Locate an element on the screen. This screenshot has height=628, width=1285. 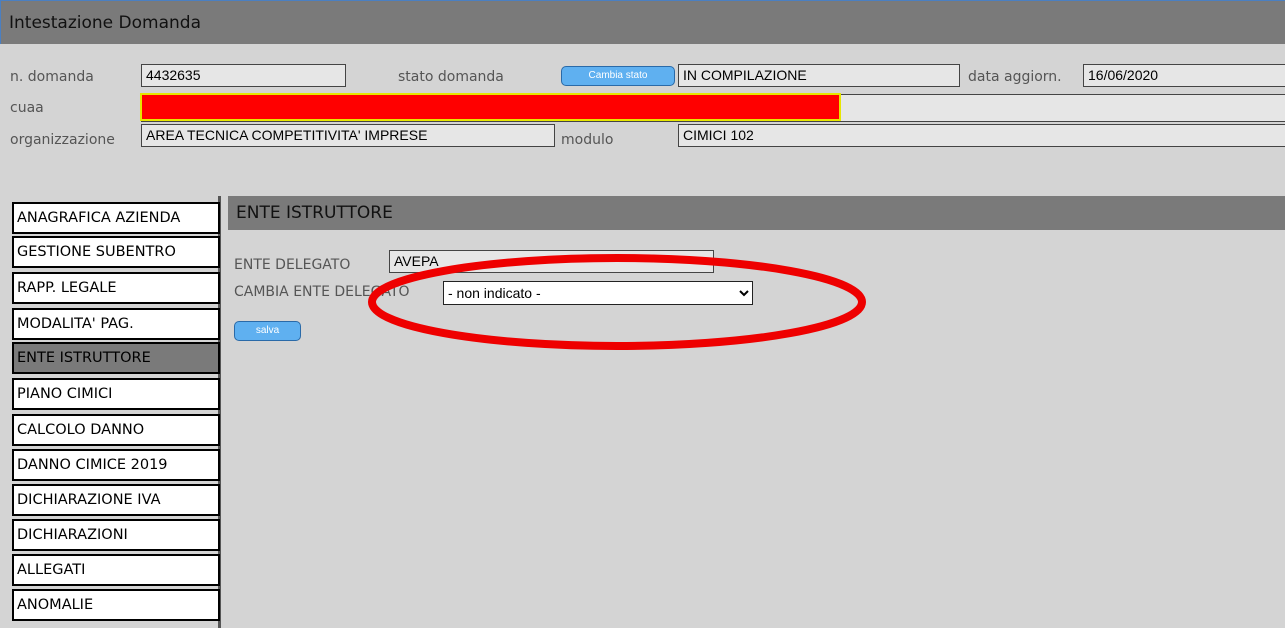
modulo-label: modulo is located at coordinates (587, 140).